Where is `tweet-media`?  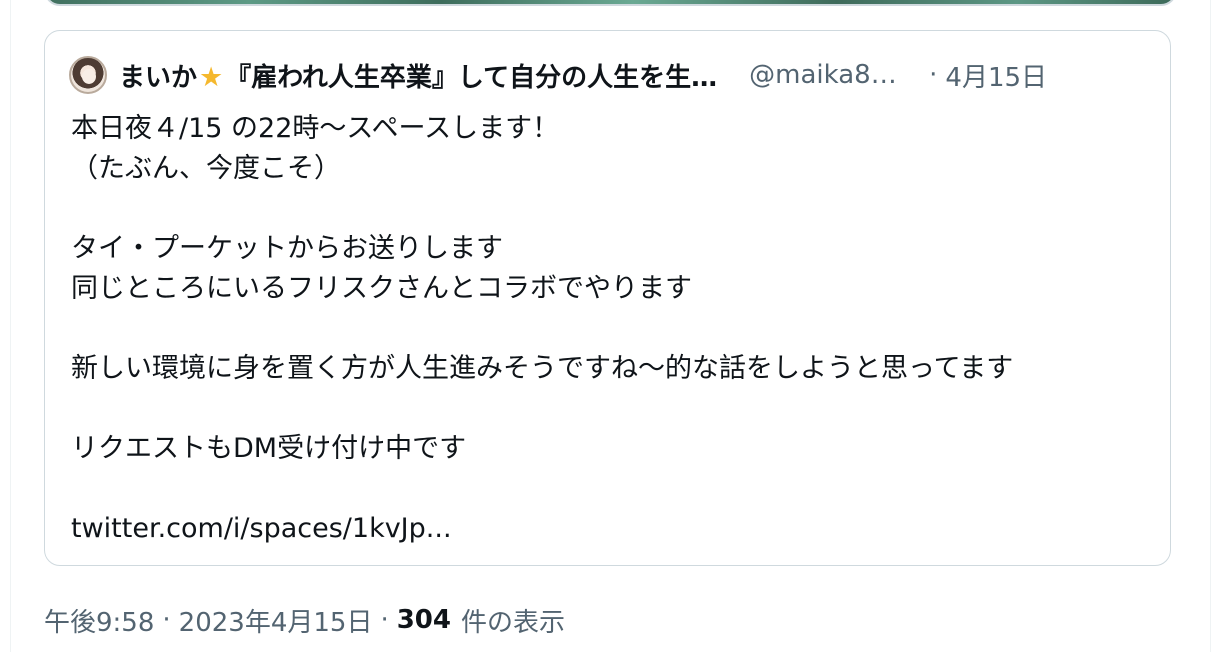 tweet-media is located at coordinates (610, 3).